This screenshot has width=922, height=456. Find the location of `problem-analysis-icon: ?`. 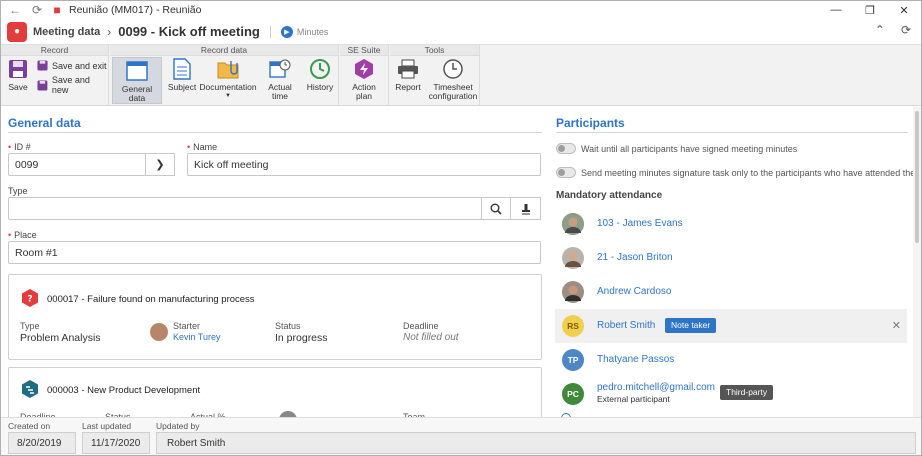

problem-analysis-icon: ? is located at coordinates (30, 298).